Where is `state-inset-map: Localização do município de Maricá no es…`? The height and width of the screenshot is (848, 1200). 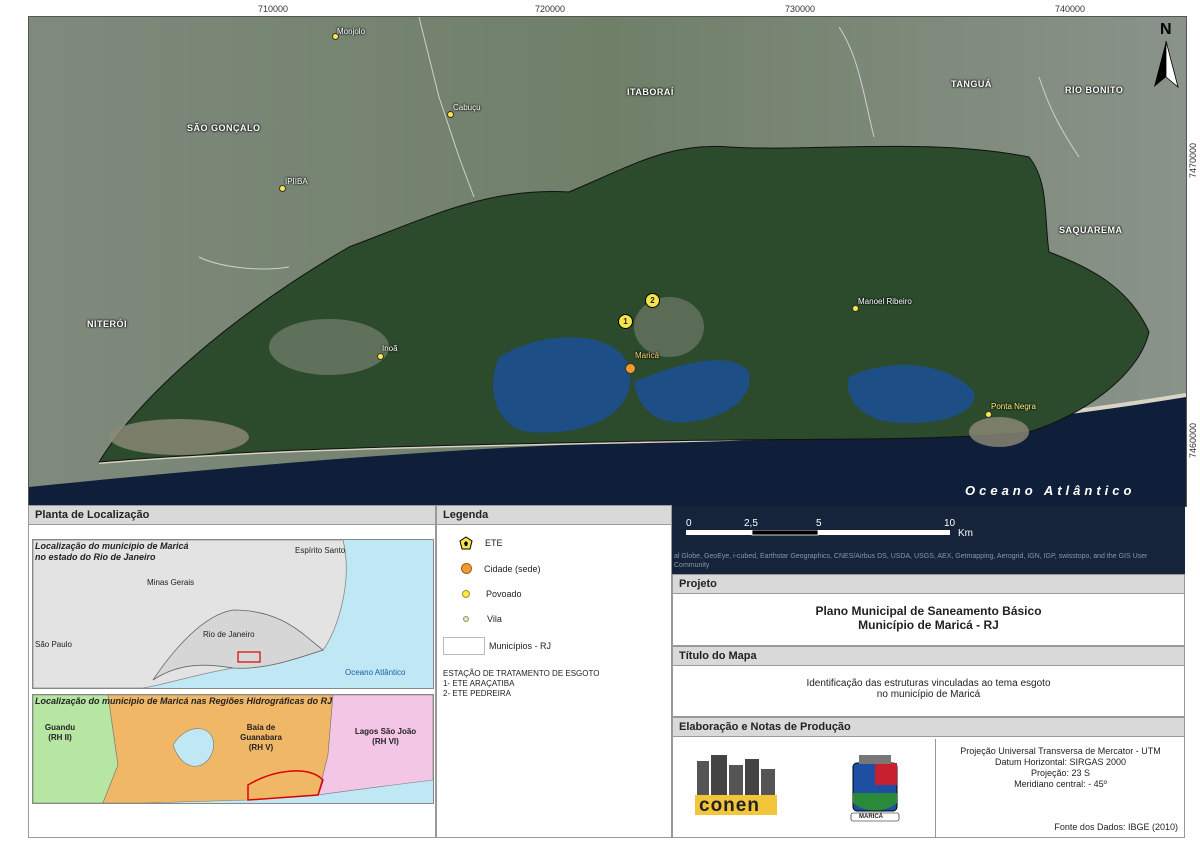
state-inset-map: Localização do município de Maricá no es… is located at coordinates (233, 614).